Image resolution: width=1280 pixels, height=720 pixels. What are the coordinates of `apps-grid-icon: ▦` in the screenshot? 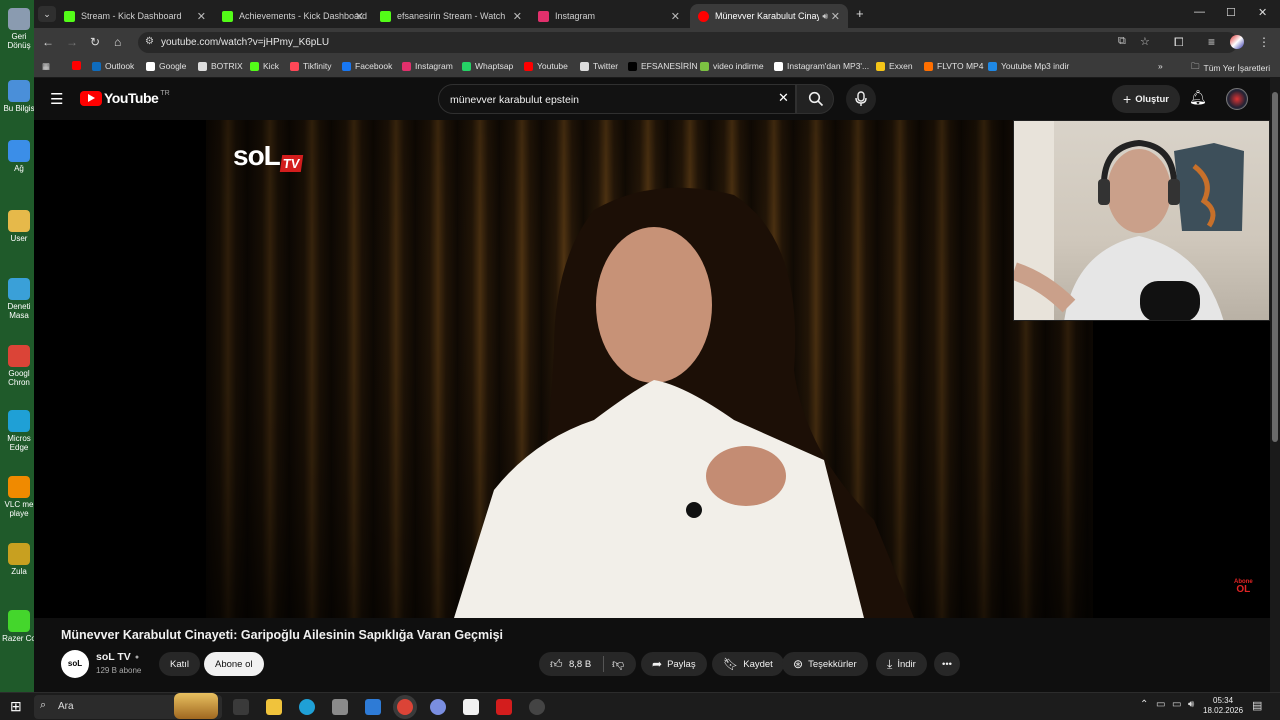 It's located at (46, 66).